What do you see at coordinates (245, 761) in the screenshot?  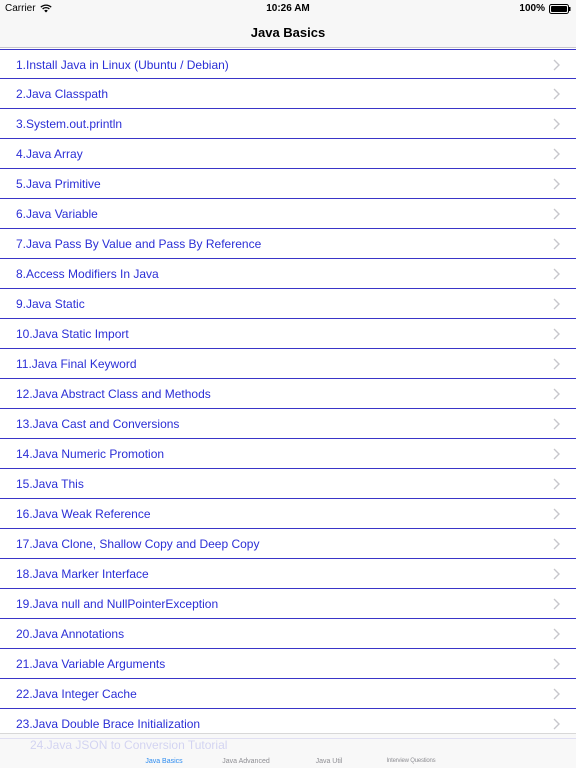 I see `tab-java-advanced: Java Advanced` at bounding box center [245, 761].